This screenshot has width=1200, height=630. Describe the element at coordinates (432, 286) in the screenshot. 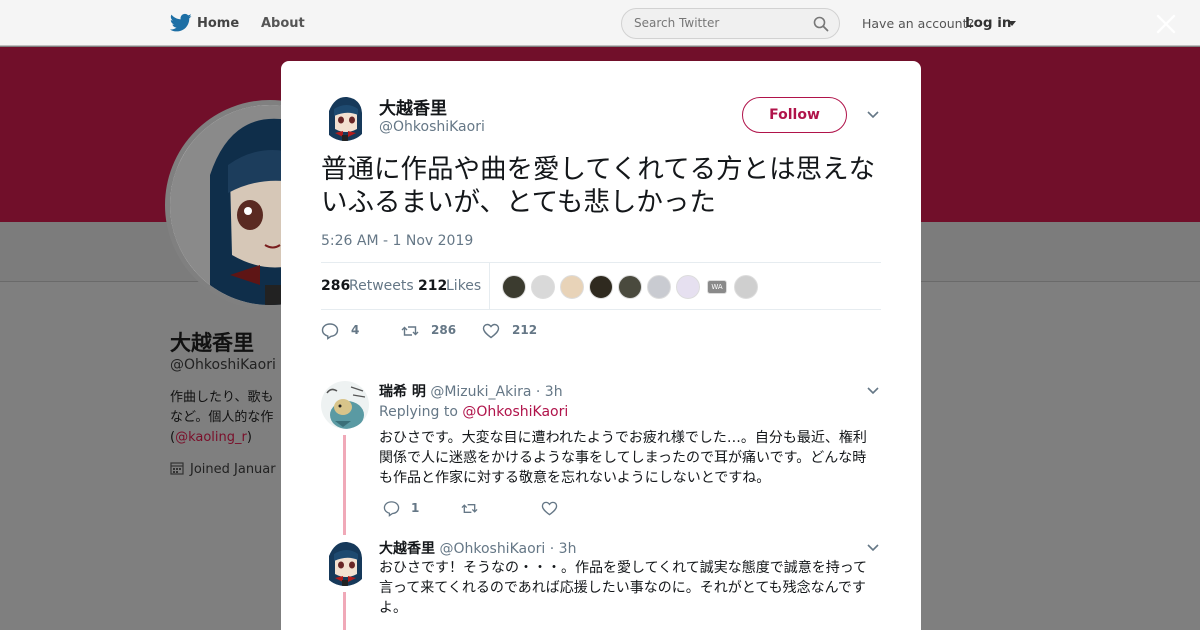

I see `likes-count: 212` at that location.